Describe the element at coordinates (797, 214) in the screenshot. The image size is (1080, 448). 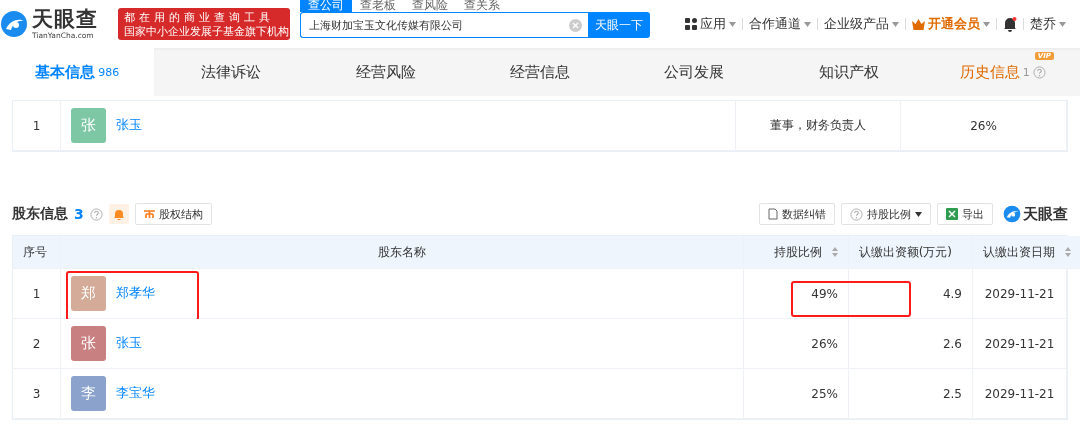
I see `toolbar-button: 数据纠错` at that location.